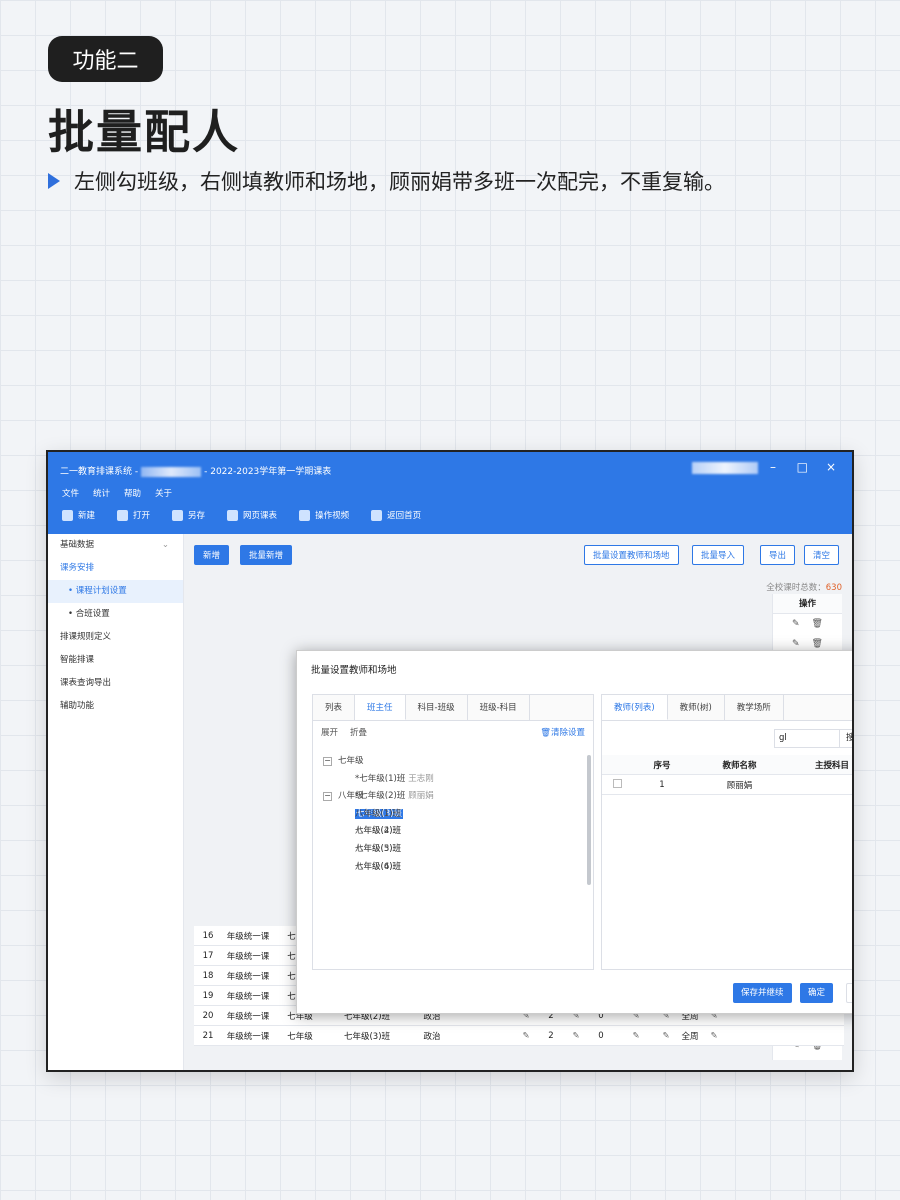  What do you see at coordinates (452, 762) in the screenshot?
I see `tree-group-grade7: − 七年级` at bounding box center [452, 762].